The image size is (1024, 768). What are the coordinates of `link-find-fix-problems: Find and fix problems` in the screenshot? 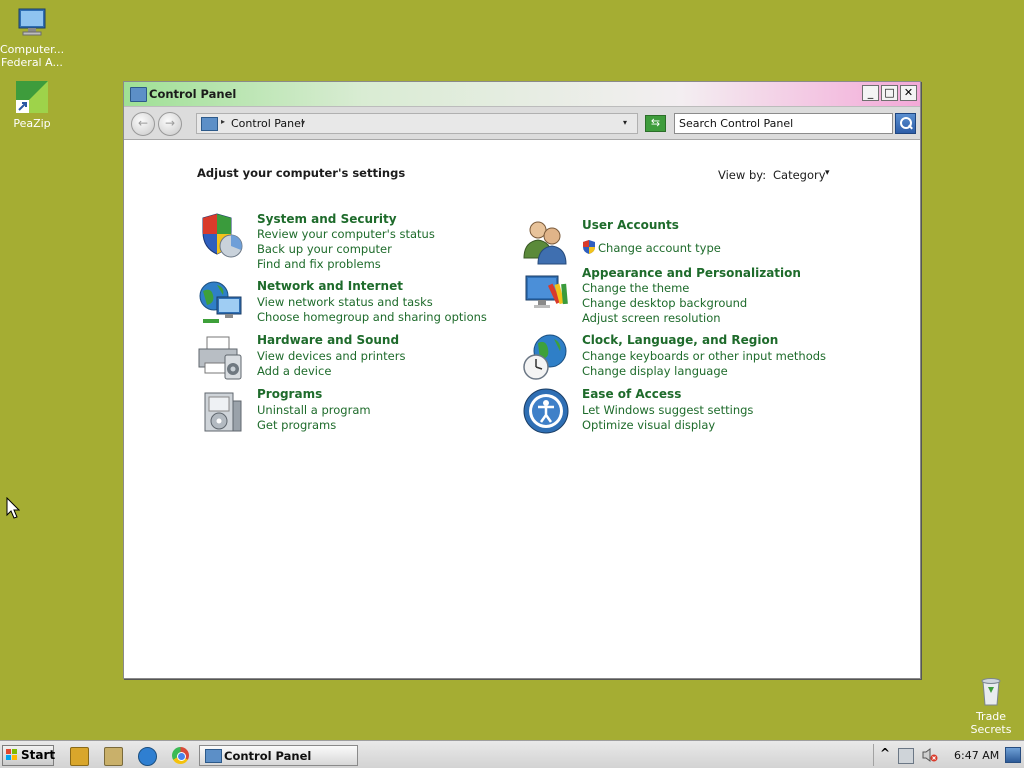 It's located at (319, 264).